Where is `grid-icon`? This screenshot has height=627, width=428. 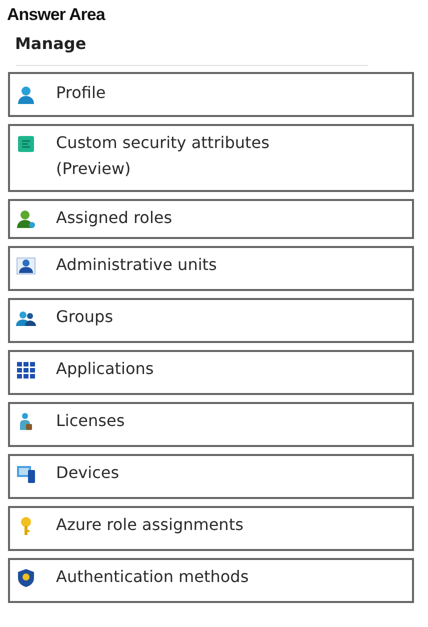
grid-icon is located at coordinates (26, 370).